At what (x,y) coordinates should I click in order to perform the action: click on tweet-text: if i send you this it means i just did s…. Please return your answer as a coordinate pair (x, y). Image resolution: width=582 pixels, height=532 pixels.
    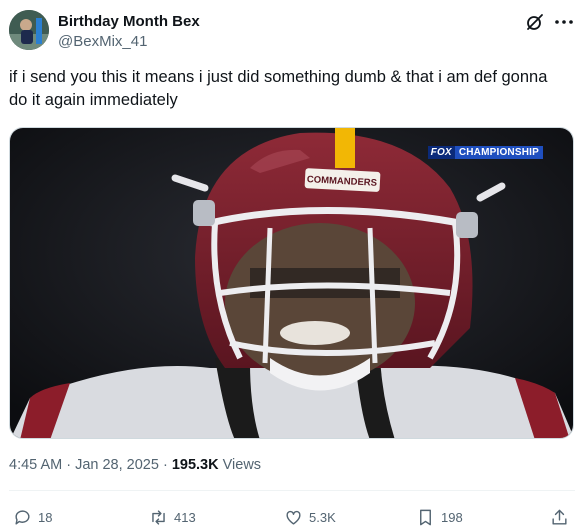
    Looking at the image, I should click on (278, 88).